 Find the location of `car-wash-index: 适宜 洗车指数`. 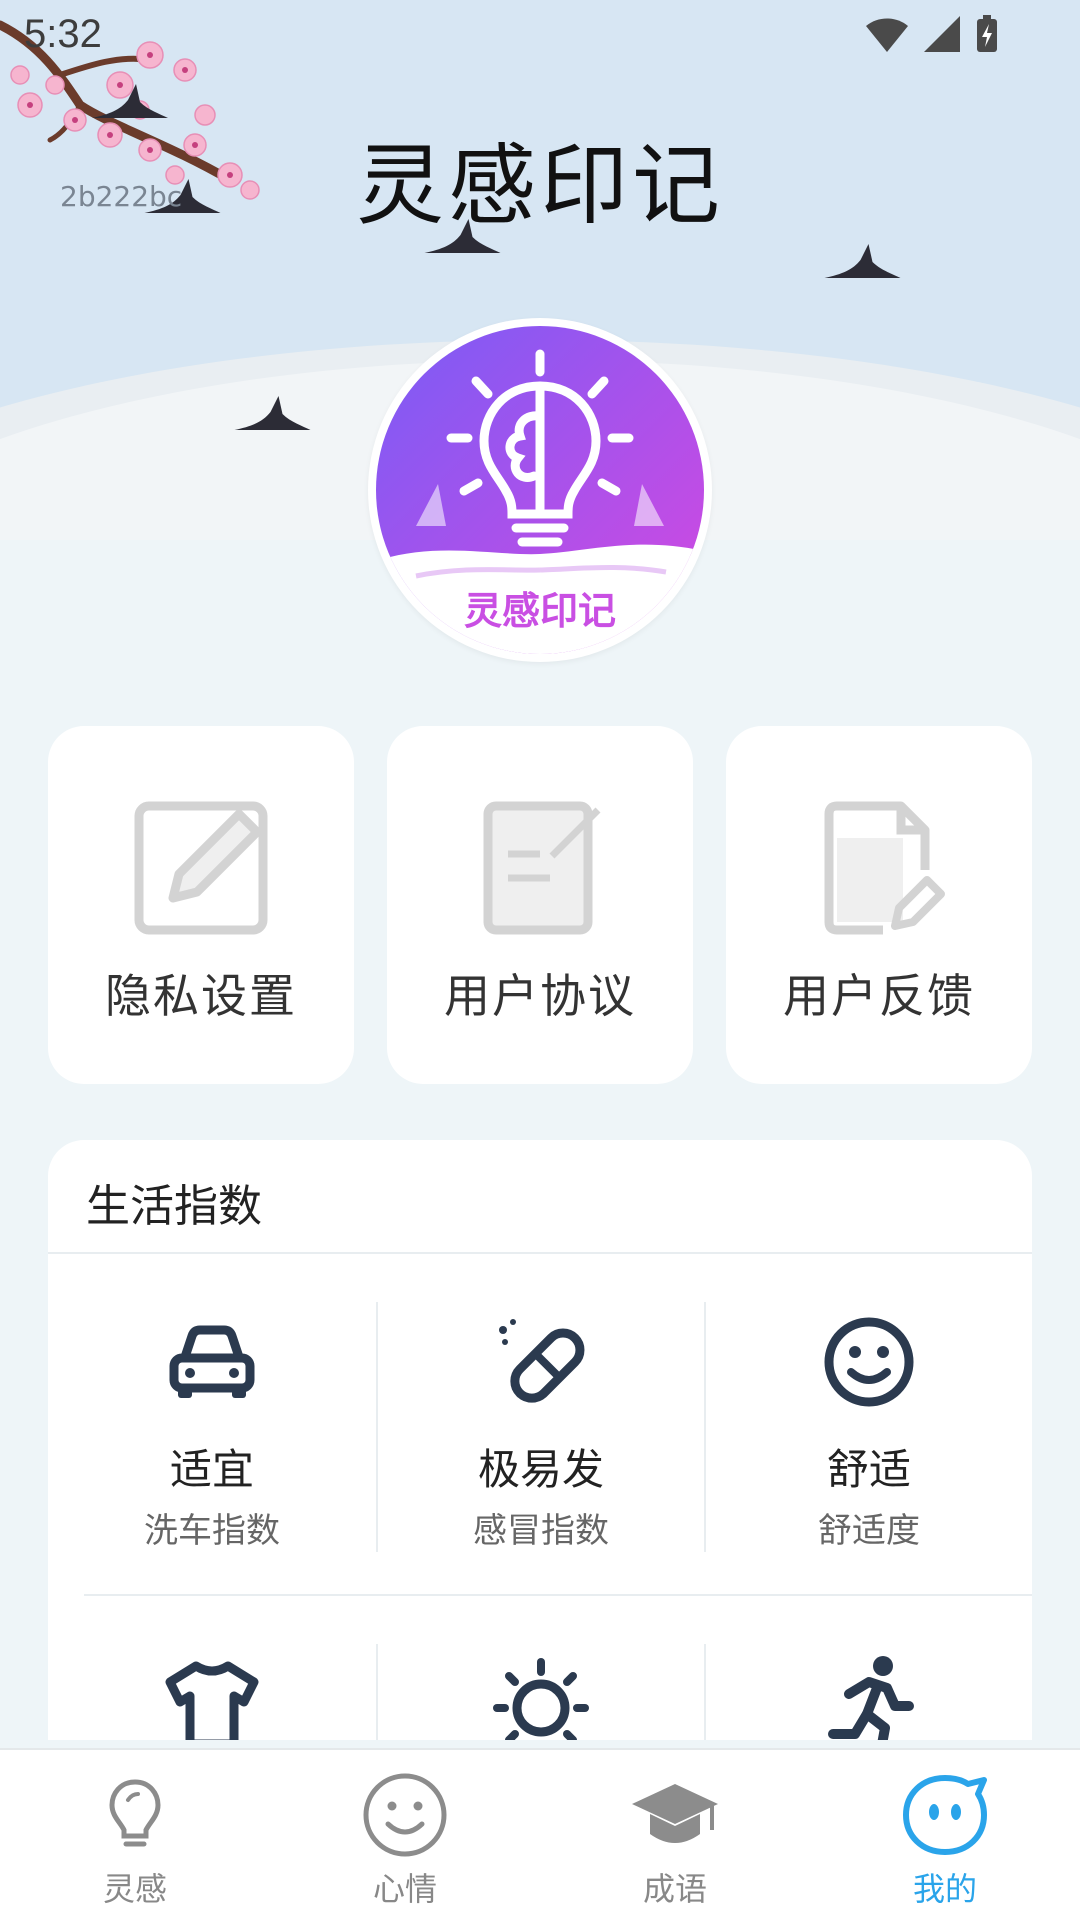

car-wash-index: 适宜 洗车指数 is located at coordinates (212, 1427).